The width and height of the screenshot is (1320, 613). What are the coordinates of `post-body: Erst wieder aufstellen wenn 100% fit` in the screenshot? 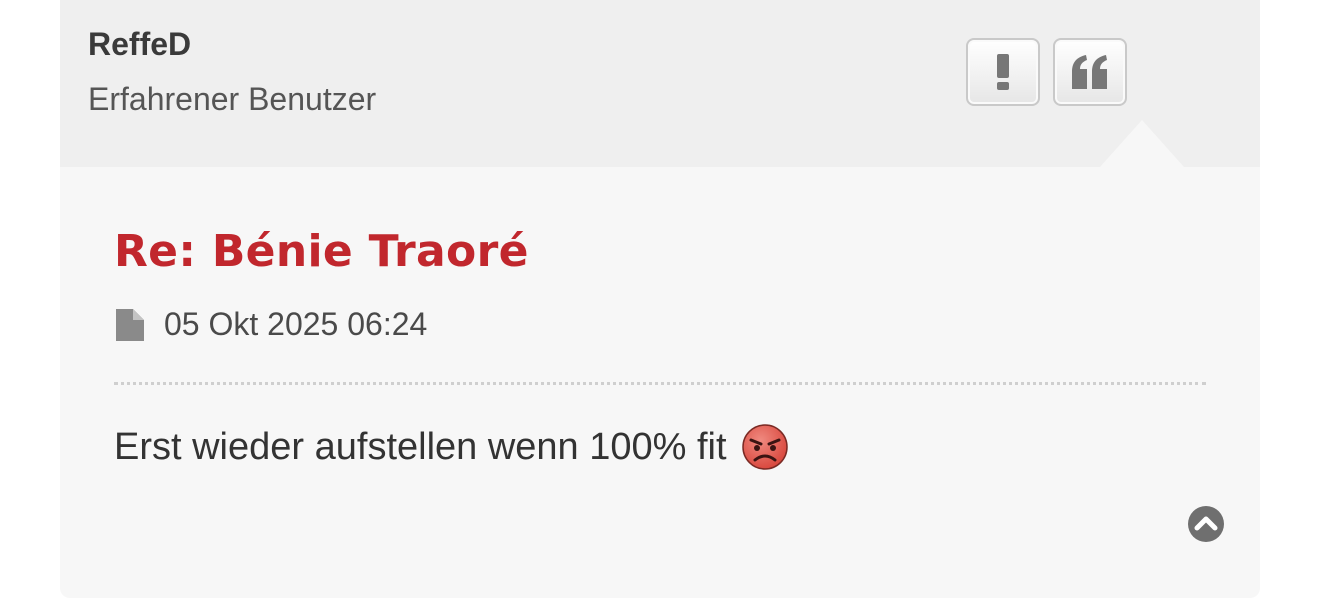 It's located at (451, 447).